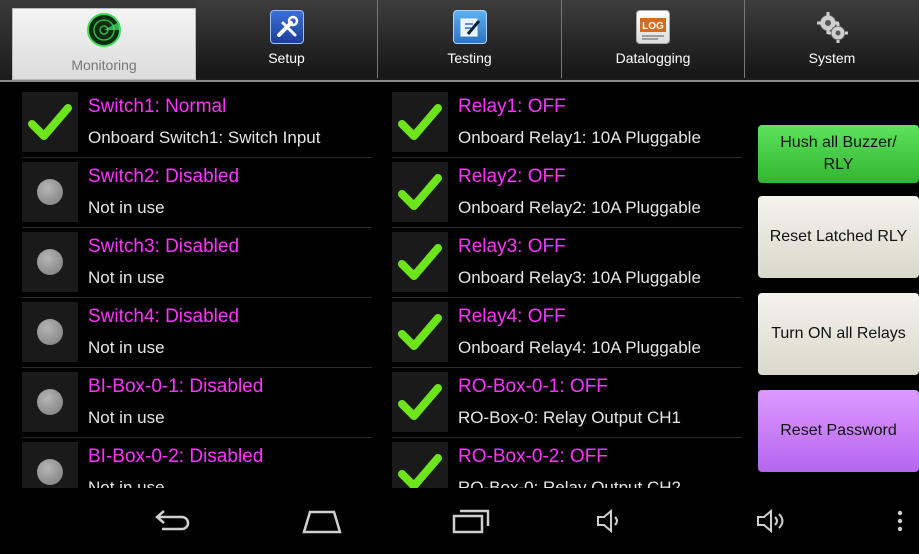 The width and height of the screenshot is (919, 554). Describe the element at coordinates (610, 521) in the screenshot. I see `volume-down-icon` at that location.